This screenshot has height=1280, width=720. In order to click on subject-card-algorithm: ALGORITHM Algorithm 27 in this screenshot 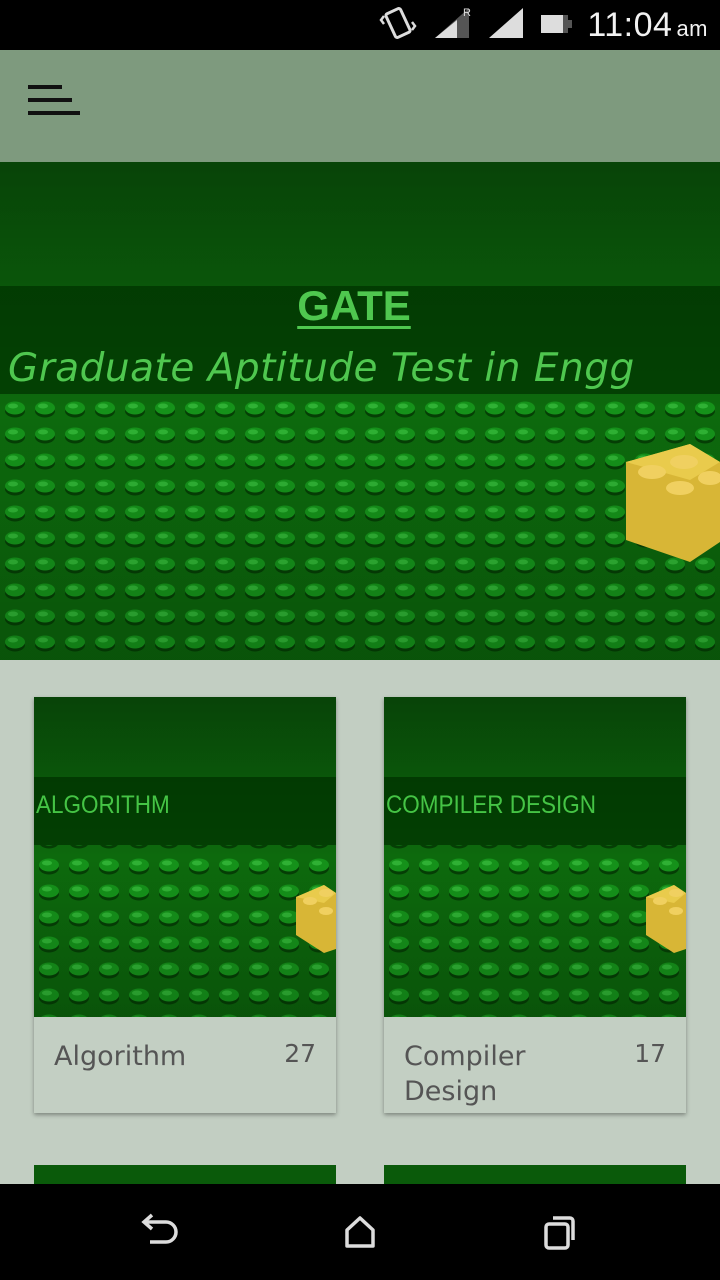, I will do `click(185, 905)`.